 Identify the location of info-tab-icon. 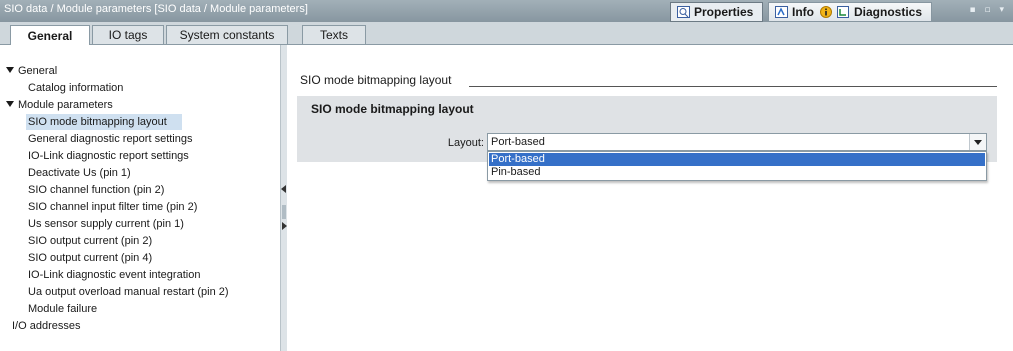
(781, 12).